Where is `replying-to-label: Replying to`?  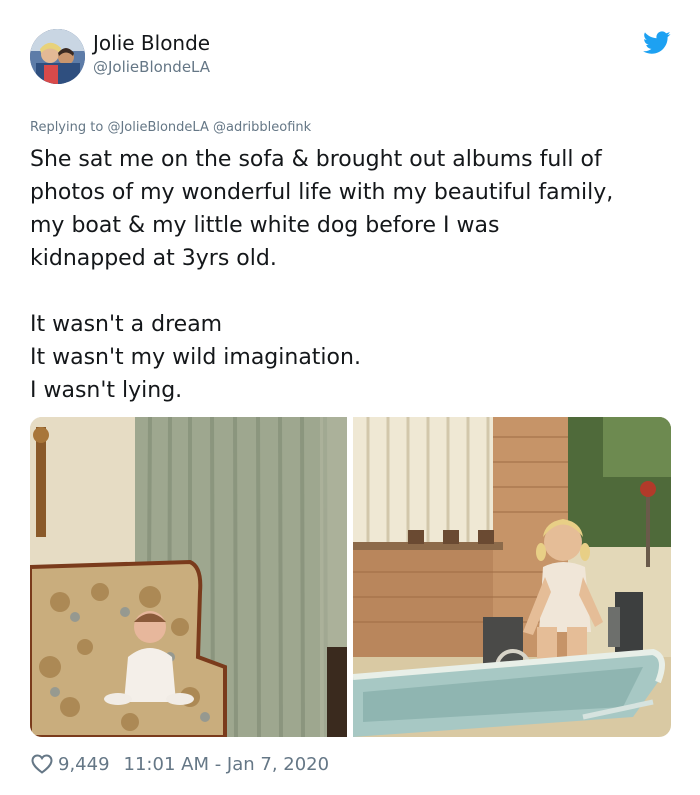
replying-to-label: Replying to is located at coordinates (67, 127).